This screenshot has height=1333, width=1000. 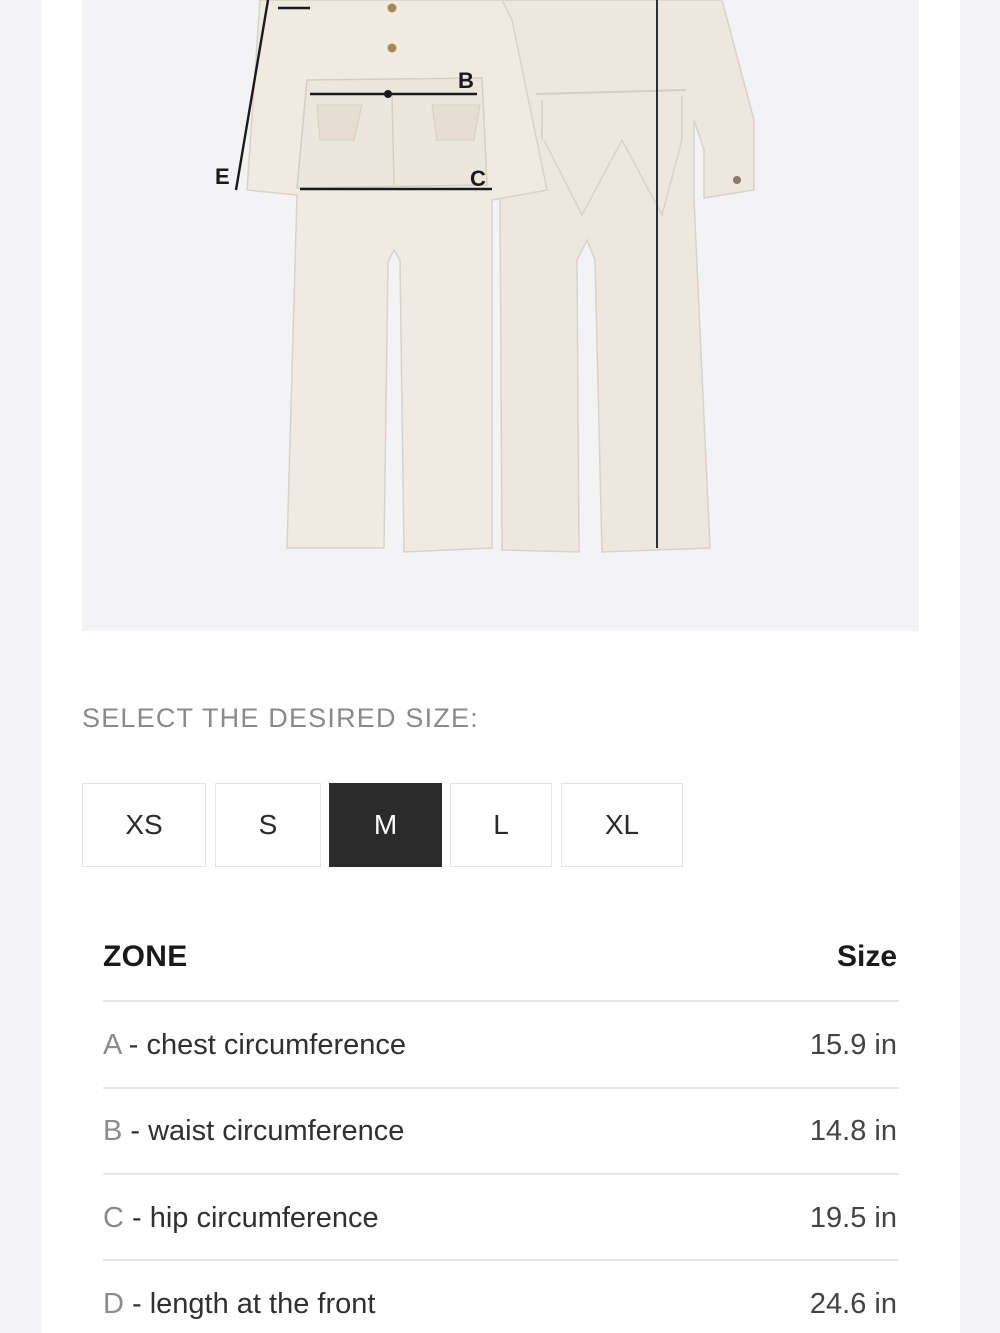 I want to click on sleeve-button-icon, so click(x=737, y=180).